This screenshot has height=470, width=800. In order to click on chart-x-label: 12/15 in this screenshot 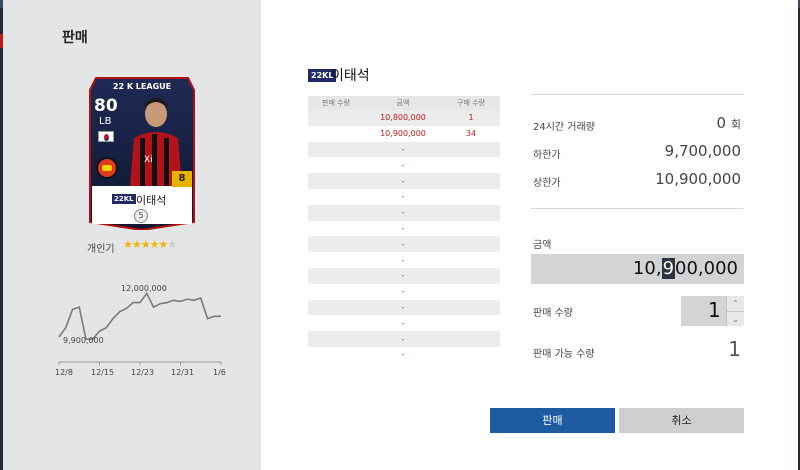, I will do `click(103, 372)`.